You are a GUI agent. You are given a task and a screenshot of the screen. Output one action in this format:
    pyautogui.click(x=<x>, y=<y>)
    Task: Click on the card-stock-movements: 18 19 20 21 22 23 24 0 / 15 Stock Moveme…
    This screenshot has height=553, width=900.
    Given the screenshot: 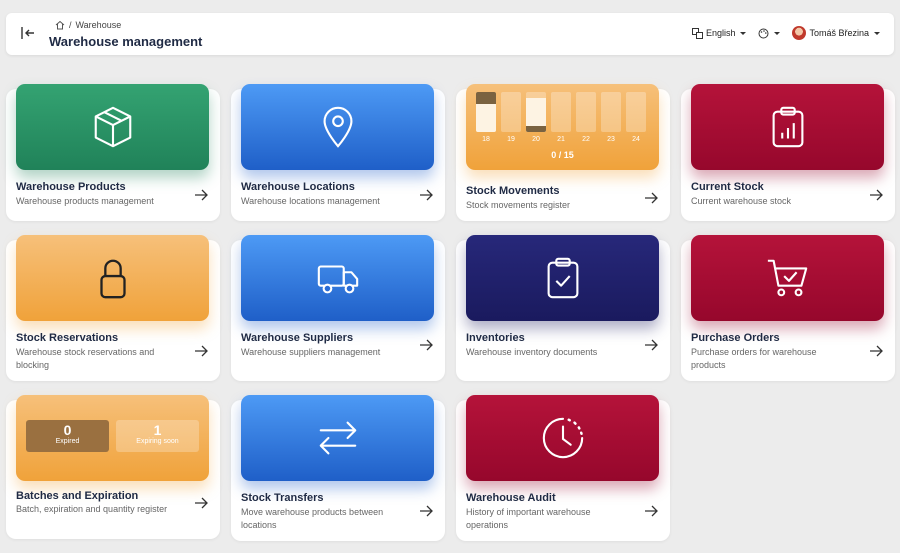 What is the action you would take?
    pyautogui.click(x=563, y=152)
    